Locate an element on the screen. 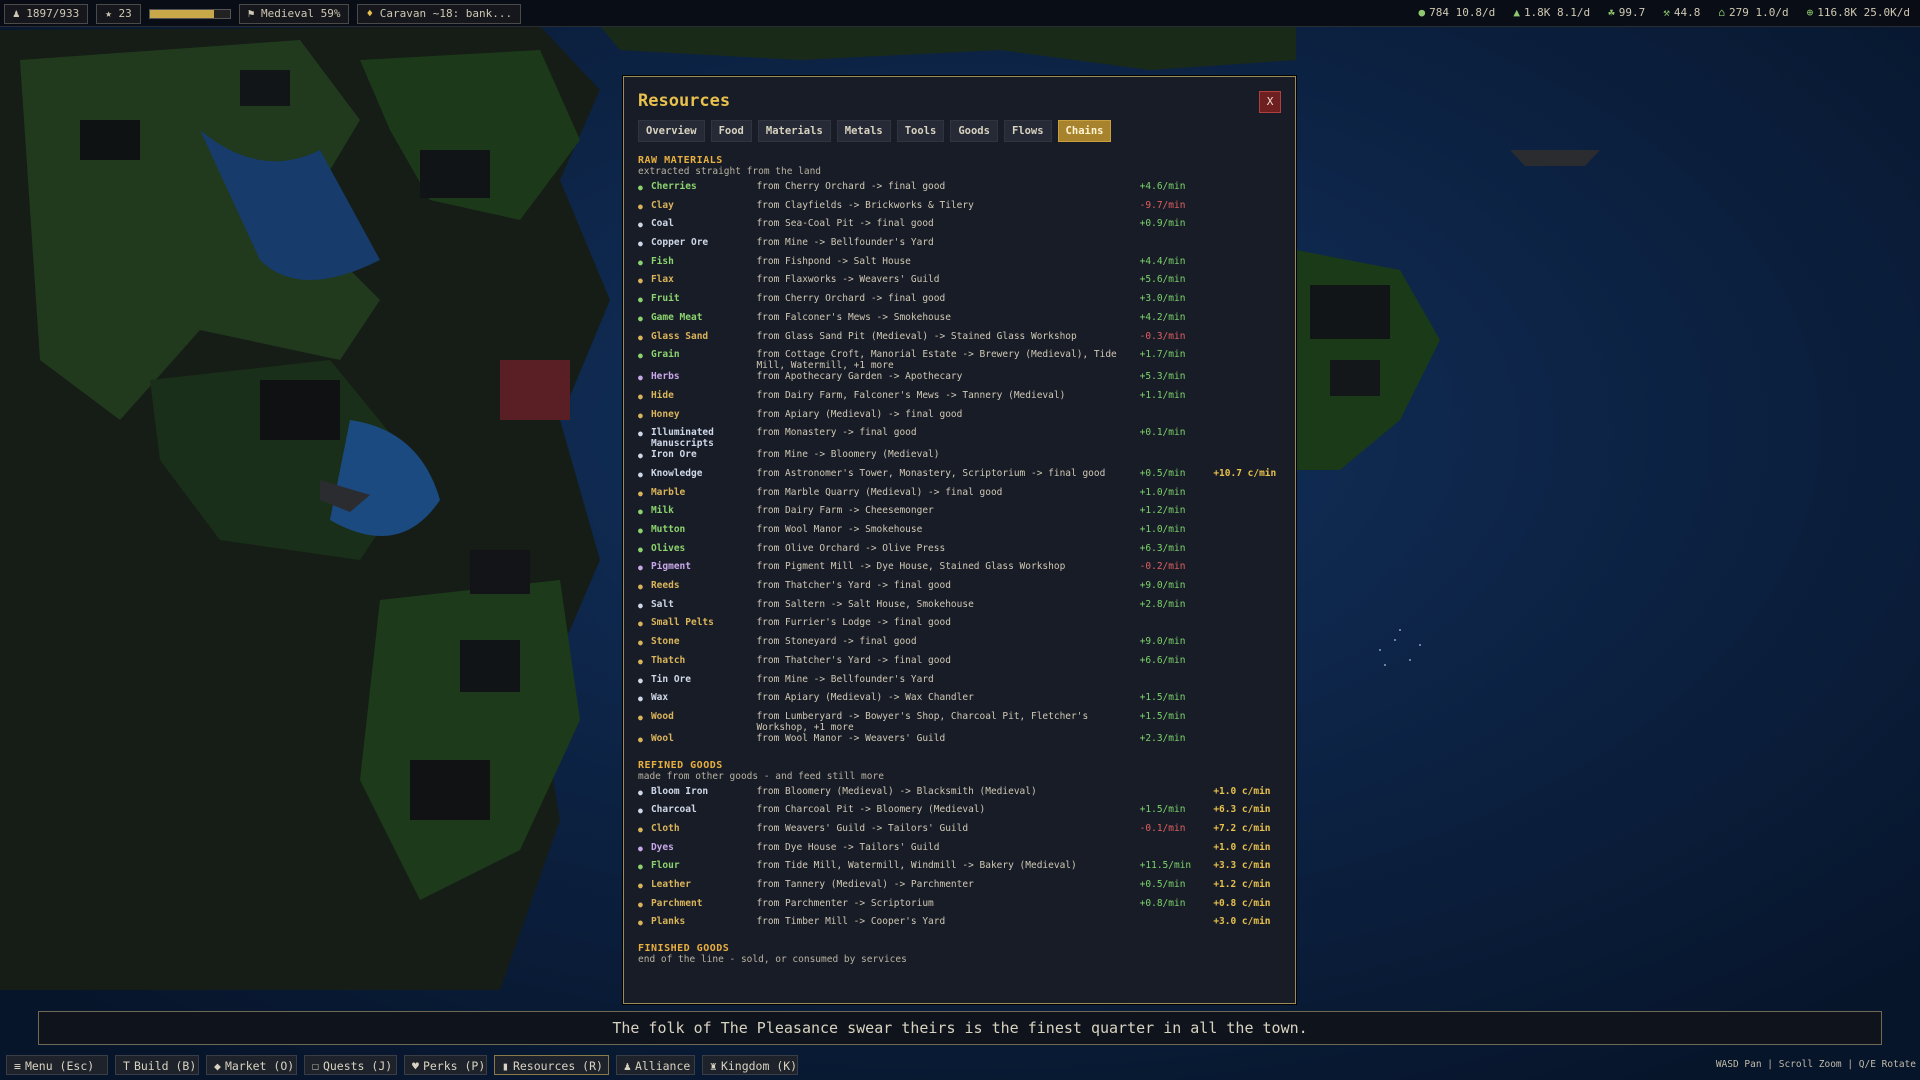 The height and width of the screenshot is (1080, 1920). resource-chain: from Furrier's Lodge -> final good is located at coordinates (853, 623).